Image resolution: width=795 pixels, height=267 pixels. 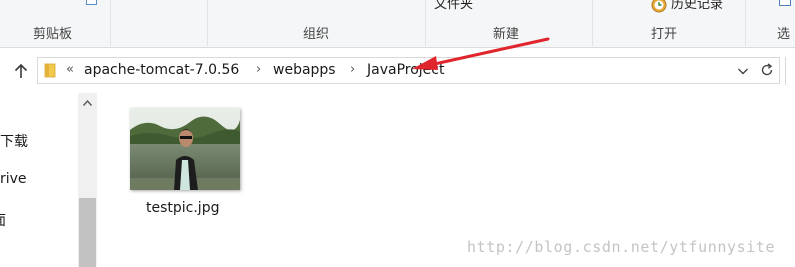 What do you see at coordinates (316, 34) in the screenshot?
I see `group-label-organize: 组织` at bounding box center [316, 34].